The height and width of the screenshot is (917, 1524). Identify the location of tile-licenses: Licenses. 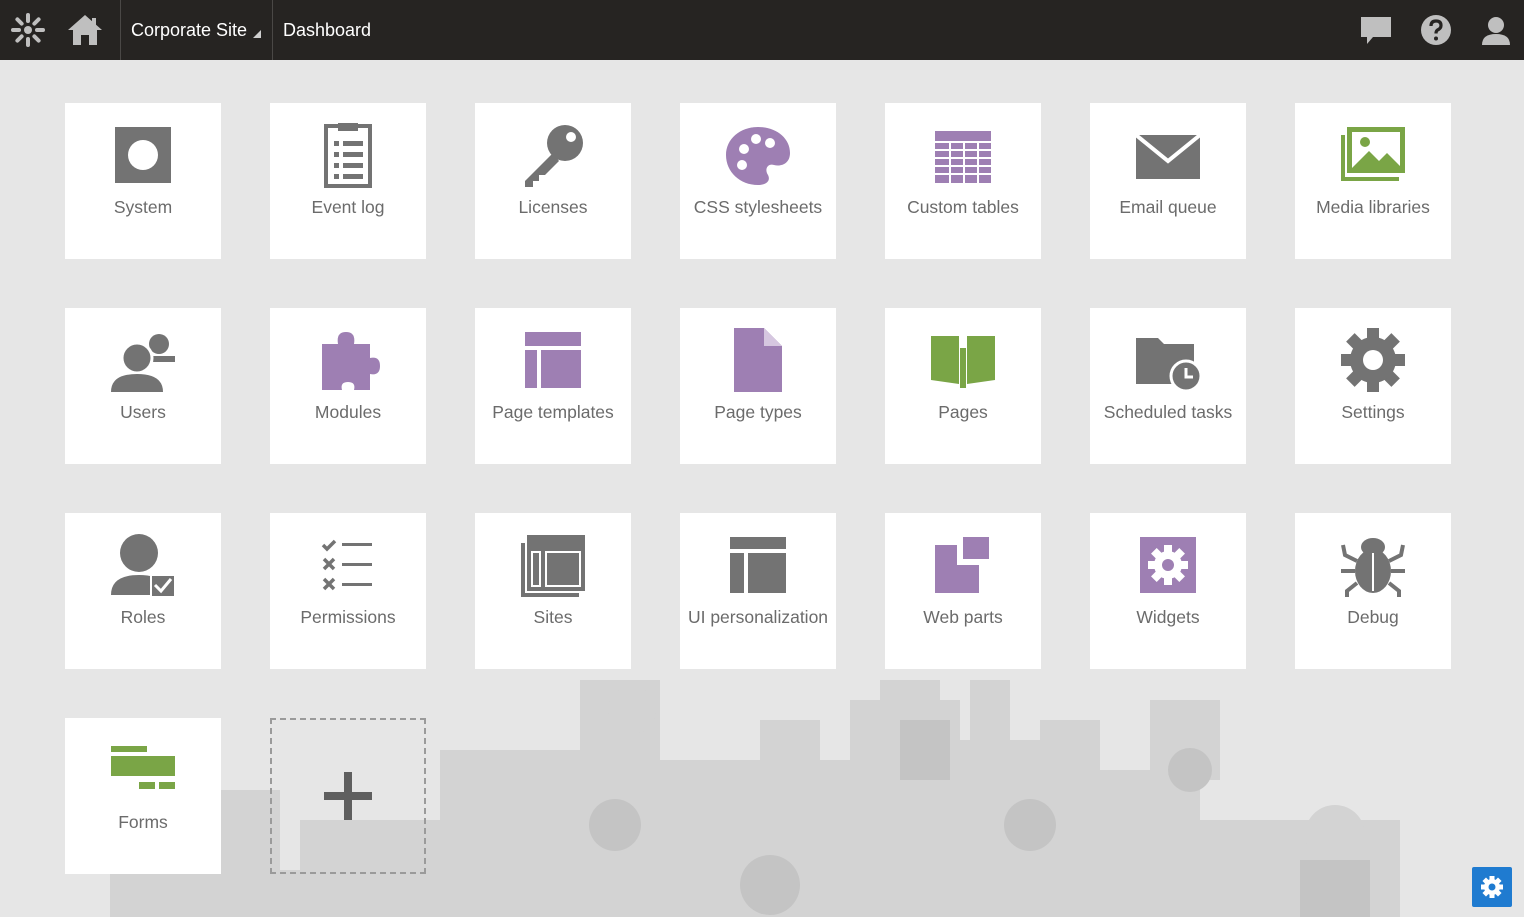
(553, 181).